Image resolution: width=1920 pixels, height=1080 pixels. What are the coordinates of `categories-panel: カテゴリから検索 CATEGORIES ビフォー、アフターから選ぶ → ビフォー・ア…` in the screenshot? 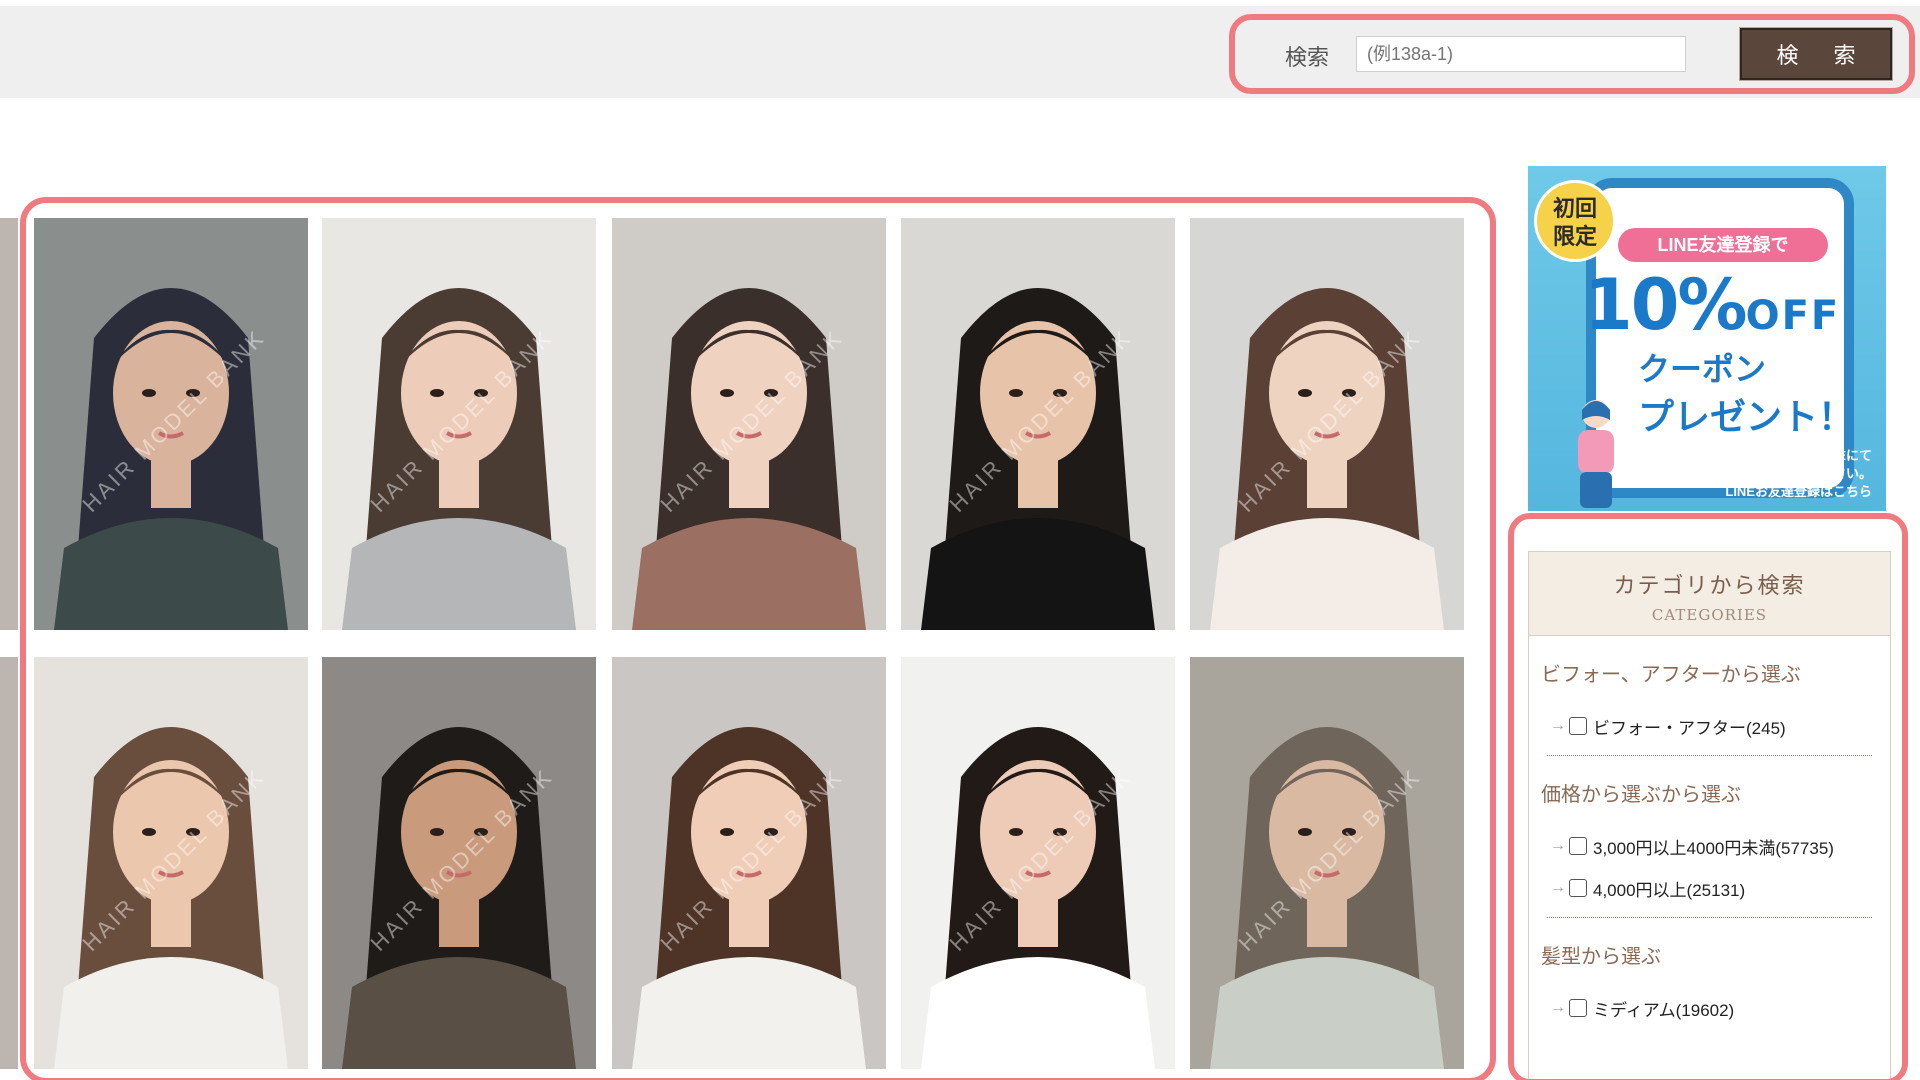 It's located at (1709, 815).